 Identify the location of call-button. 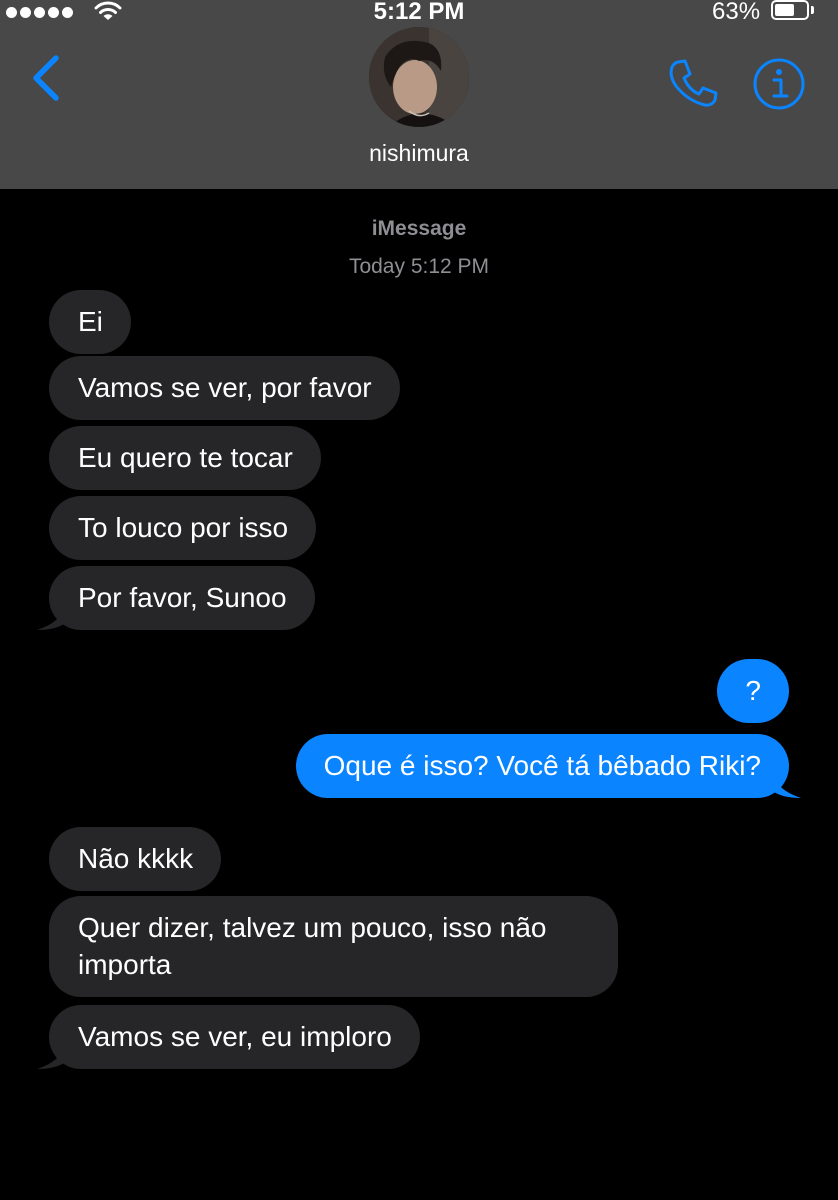
(692, 84).